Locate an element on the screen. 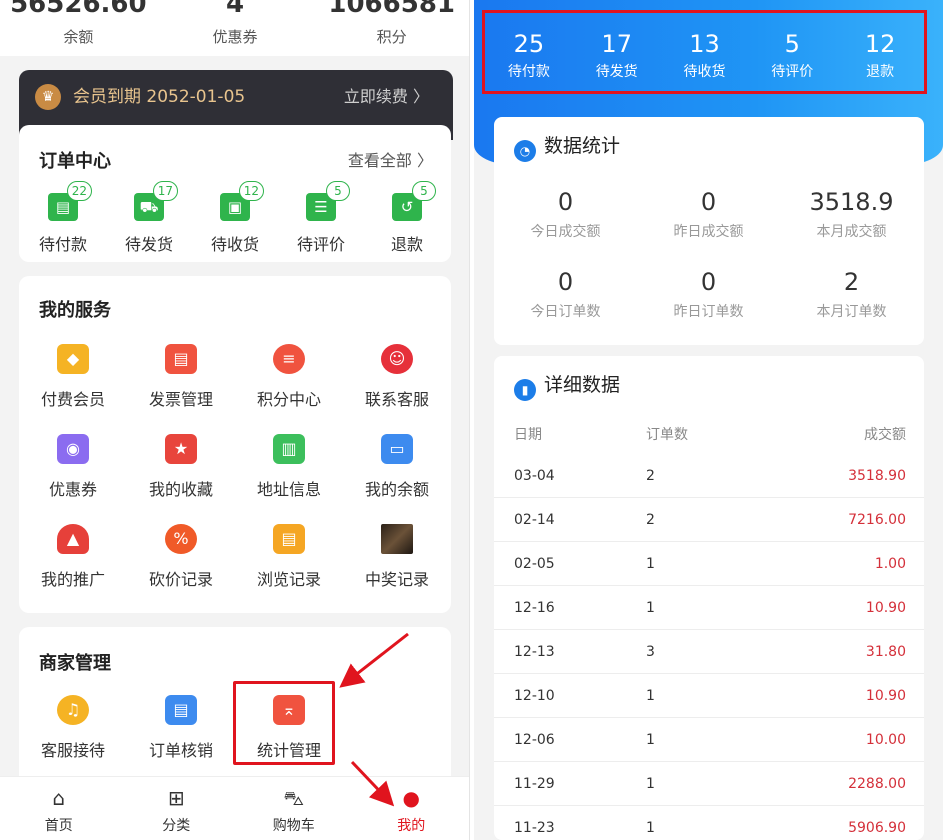 The width and height of the screenshot is (943, 840). table-row: 11-23 1 5906.90 is located at coordinates (709, 823).